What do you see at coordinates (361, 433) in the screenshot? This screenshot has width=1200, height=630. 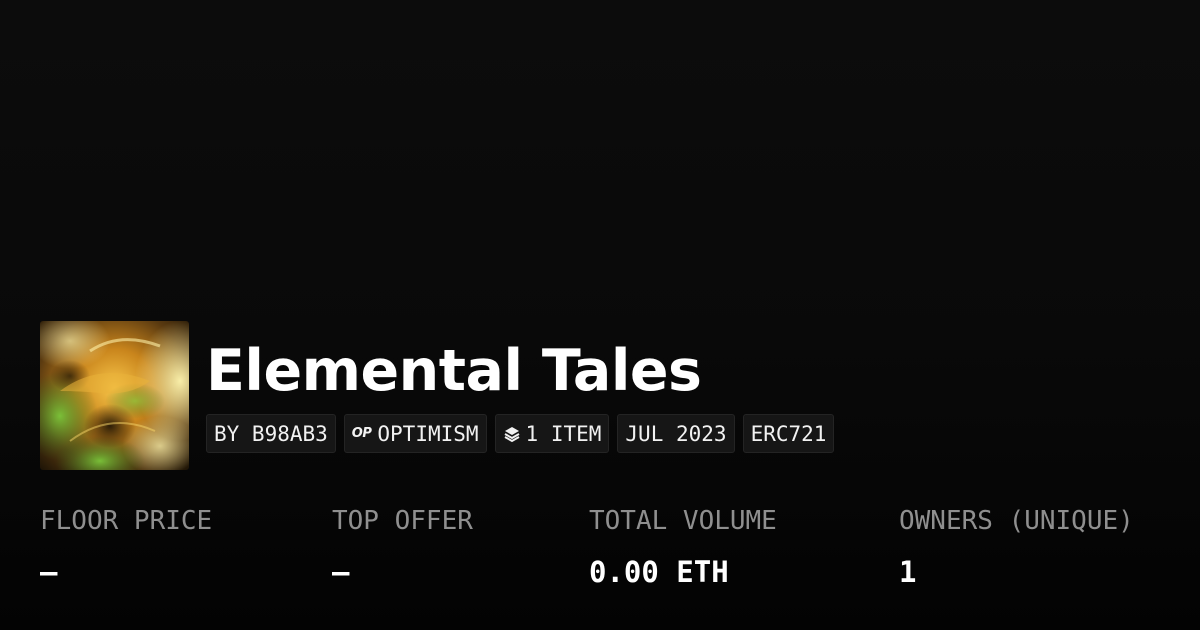 I see `optimism-logo-icon: OP` at bounding box center [361, 433].